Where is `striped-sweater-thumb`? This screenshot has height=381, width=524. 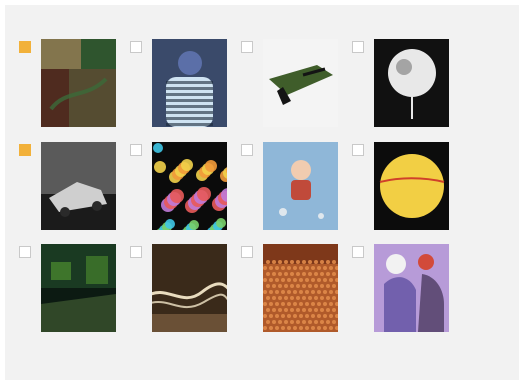
striped-sweater-thumb is located at coordinates (189, 83).